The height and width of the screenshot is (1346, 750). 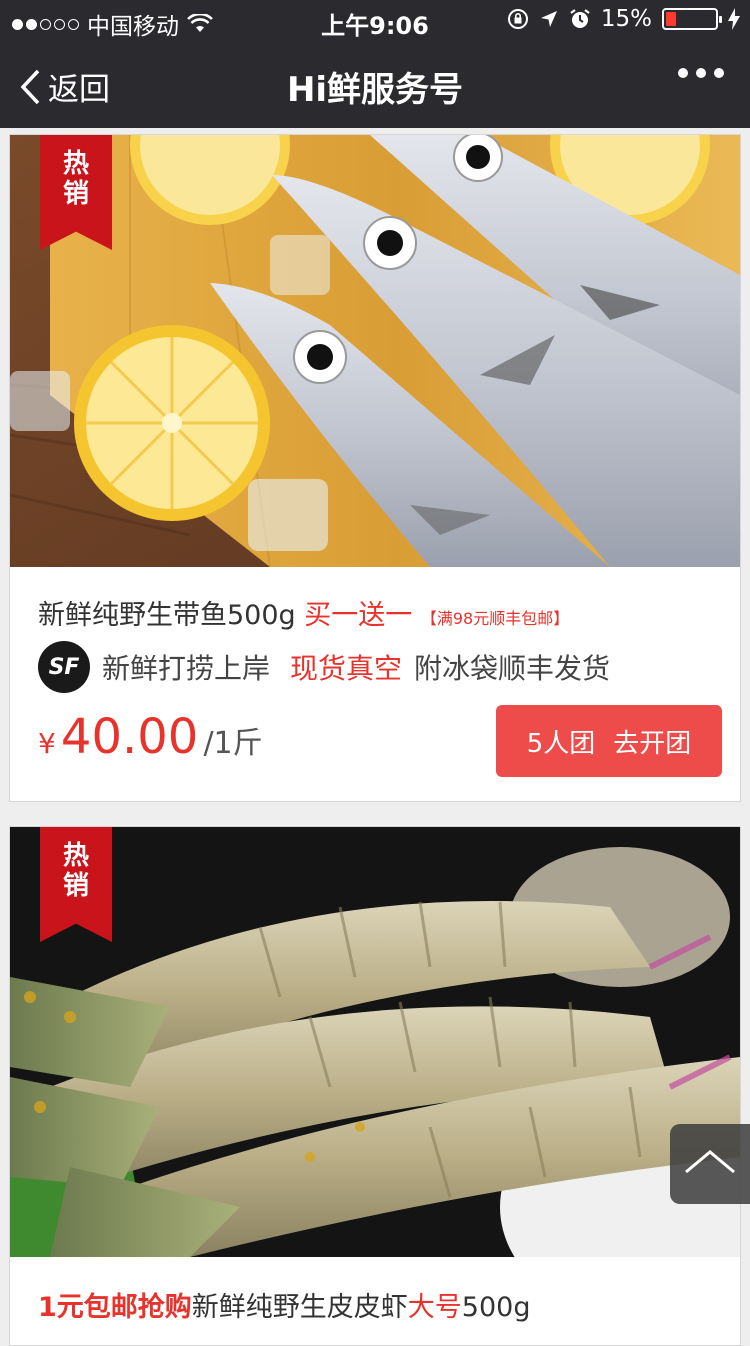 What do you see at coordinates (115, 1307) in the screenshot?
I see `promo-prefix: 1元包邮抢购` at bounding box center [115, 1307].